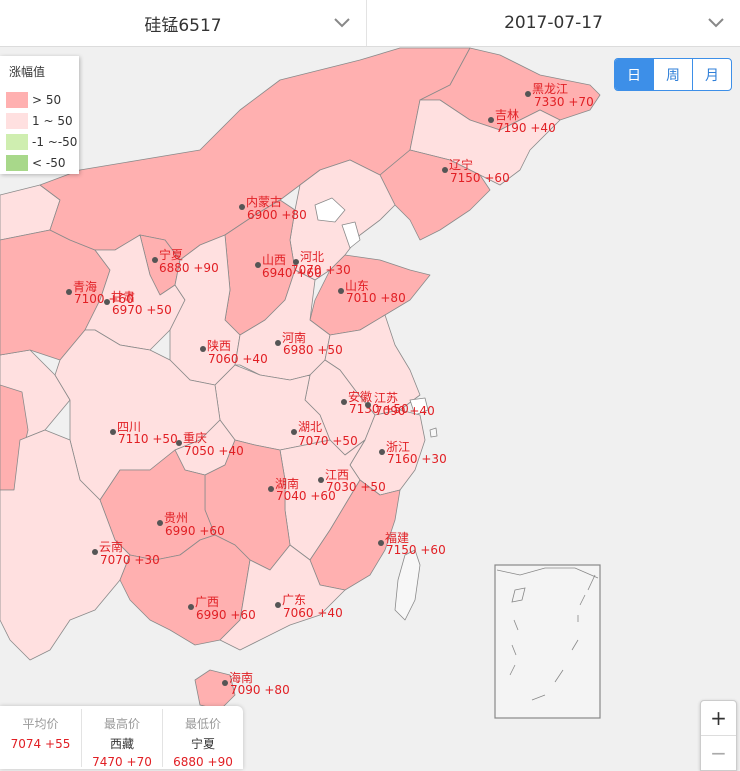  I want to click on svg-text: 6940 +60, so click(292, 273).